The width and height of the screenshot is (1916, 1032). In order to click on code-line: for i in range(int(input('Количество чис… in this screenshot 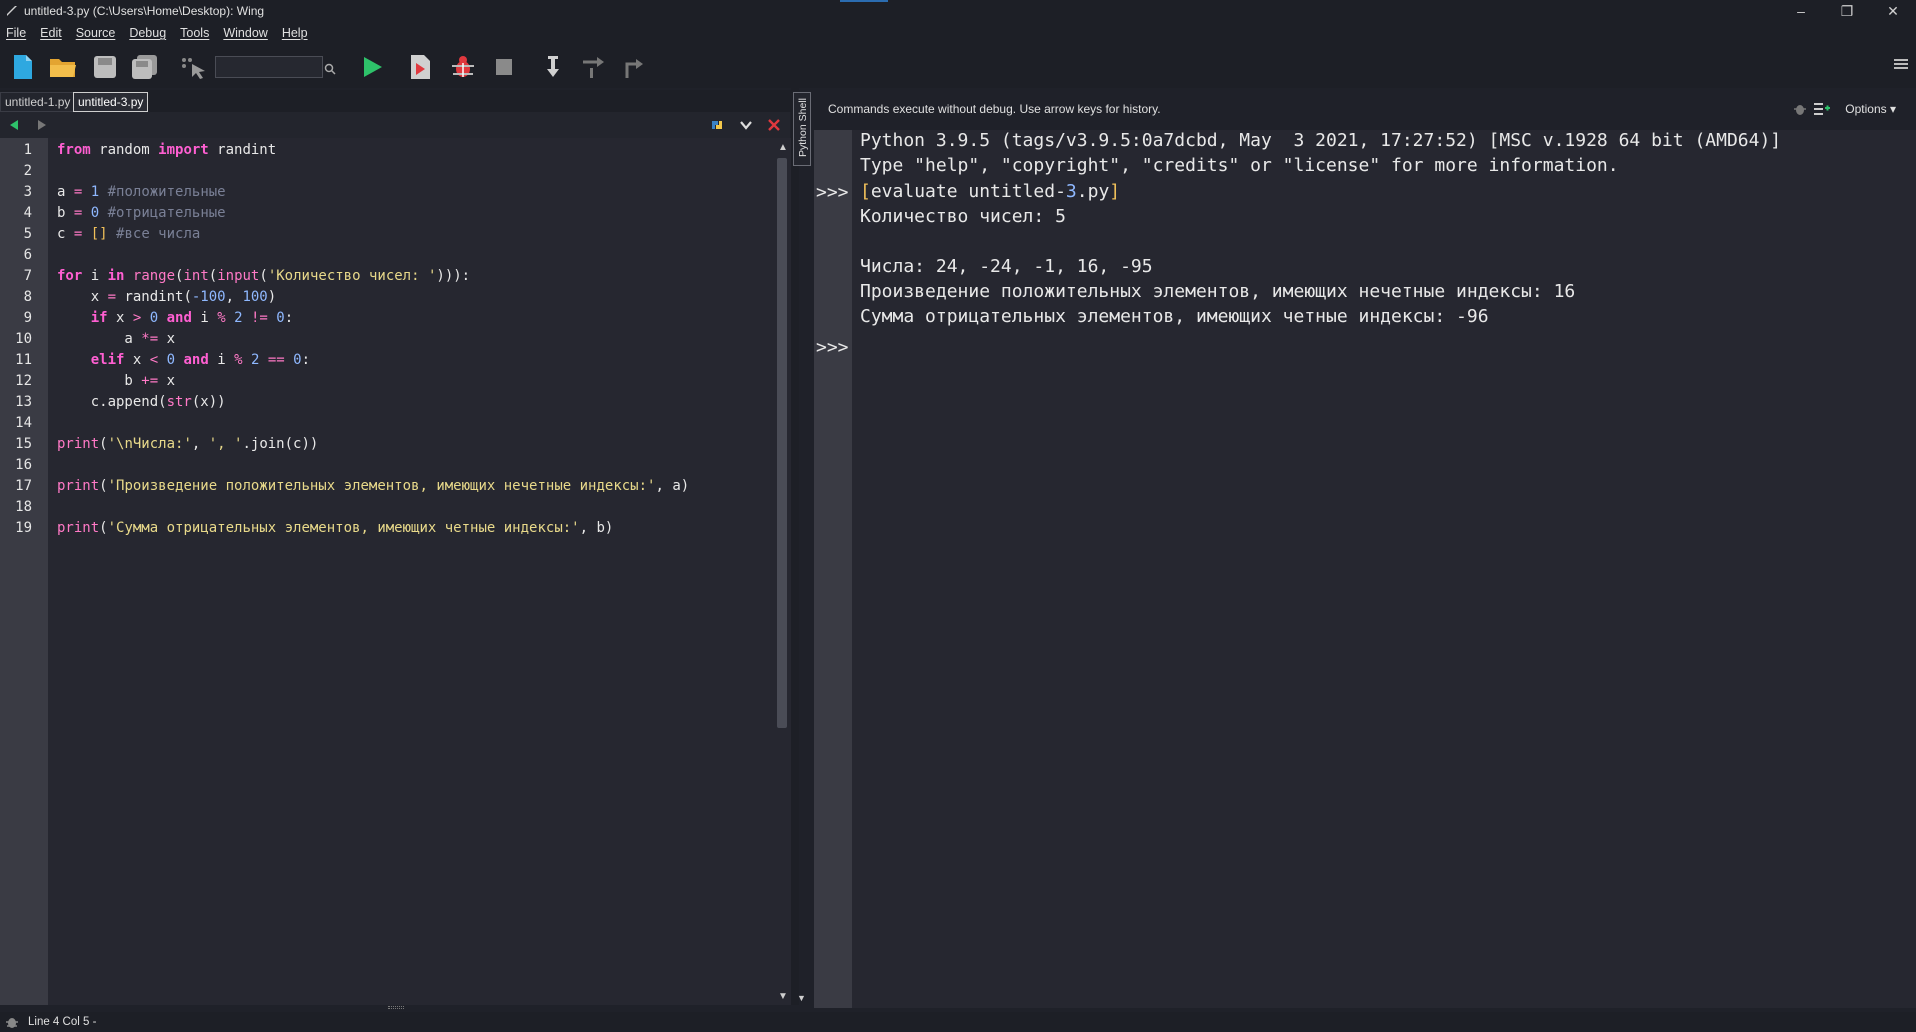, I will do `click(264, 276)`.